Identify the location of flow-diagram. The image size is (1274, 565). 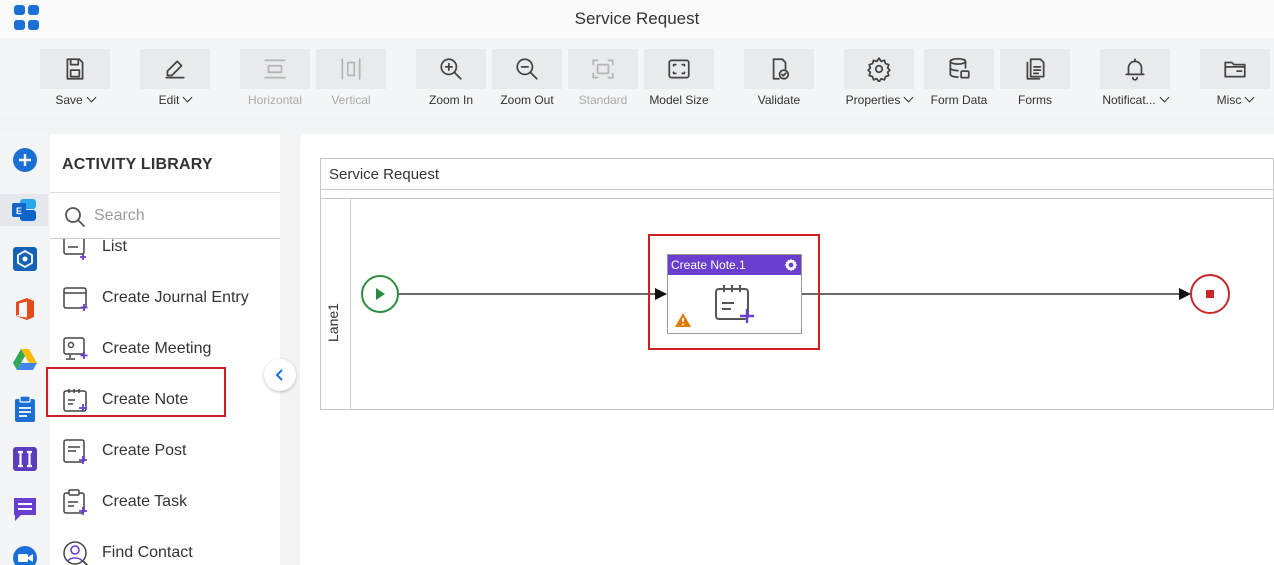
(795, 294).